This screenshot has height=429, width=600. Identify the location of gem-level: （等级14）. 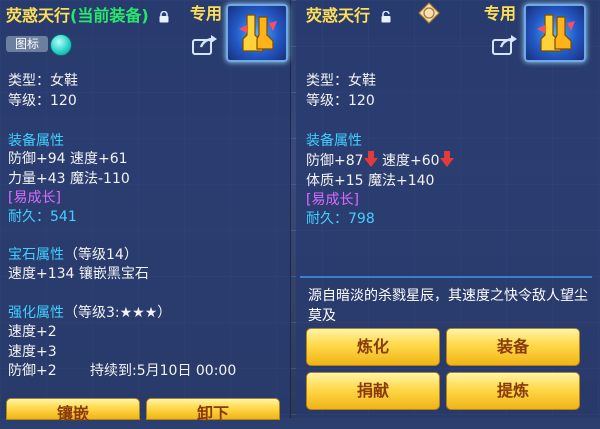
(101, 255).